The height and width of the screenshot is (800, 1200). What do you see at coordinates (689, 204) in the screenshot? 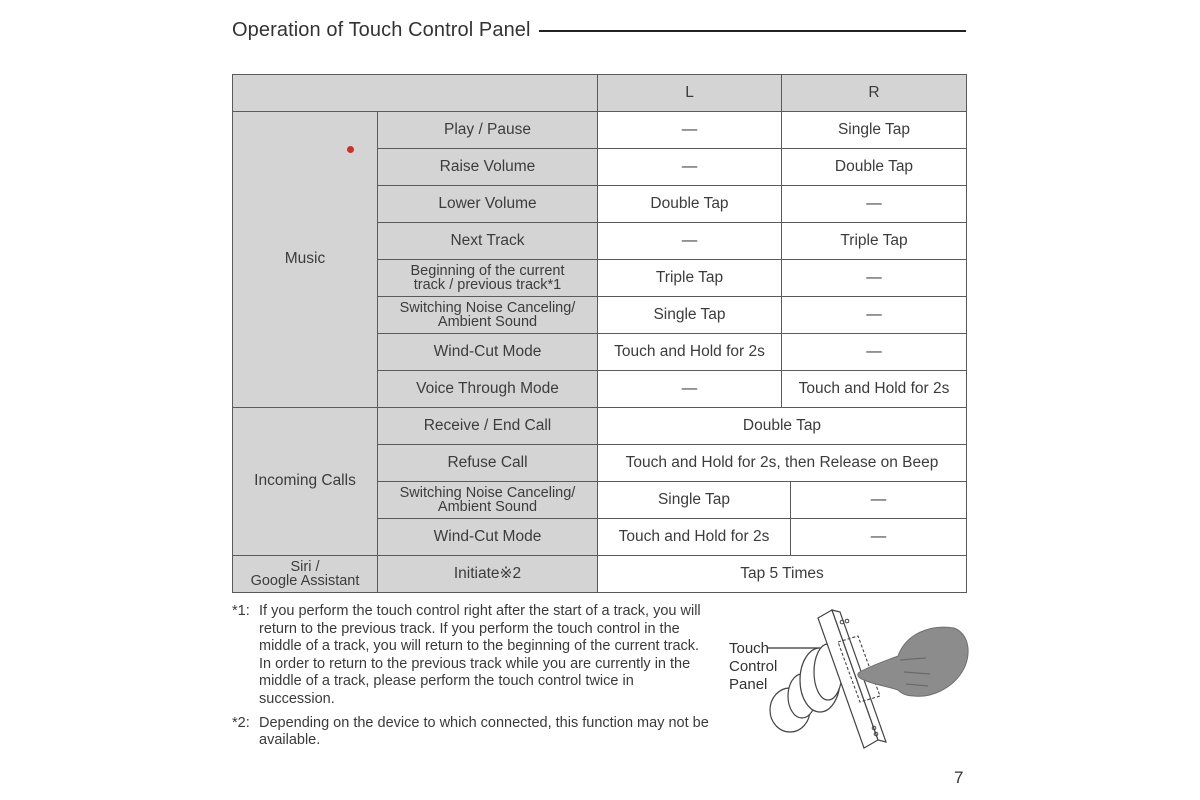
I see `left-action-cell: Double Tap` at bounding box center [689, 204].